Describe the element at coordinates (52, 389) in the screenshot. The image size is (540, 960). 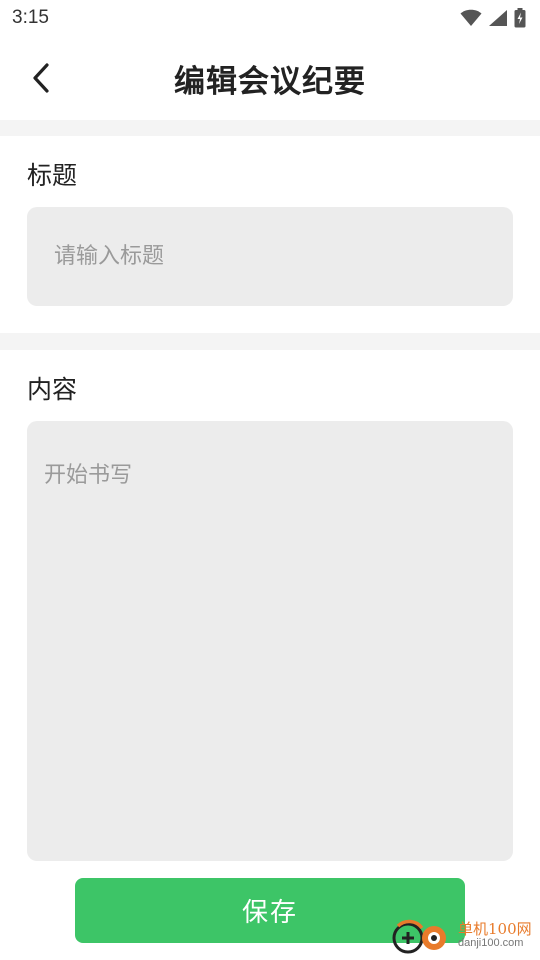
I see `content-label: 内容` at that location.